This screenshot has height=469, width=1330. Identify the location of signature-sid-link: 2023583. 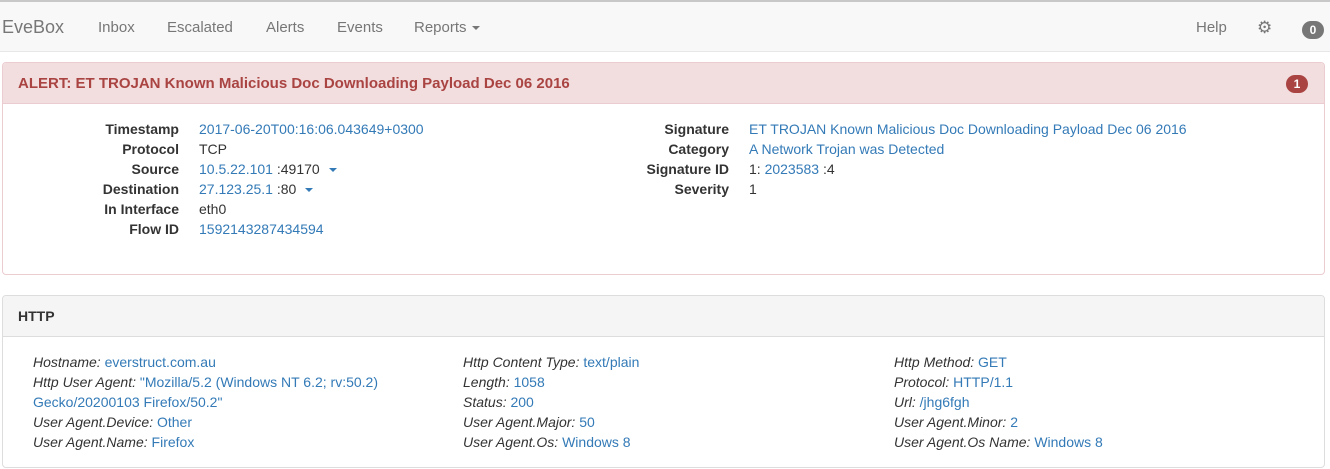
(792, 169).